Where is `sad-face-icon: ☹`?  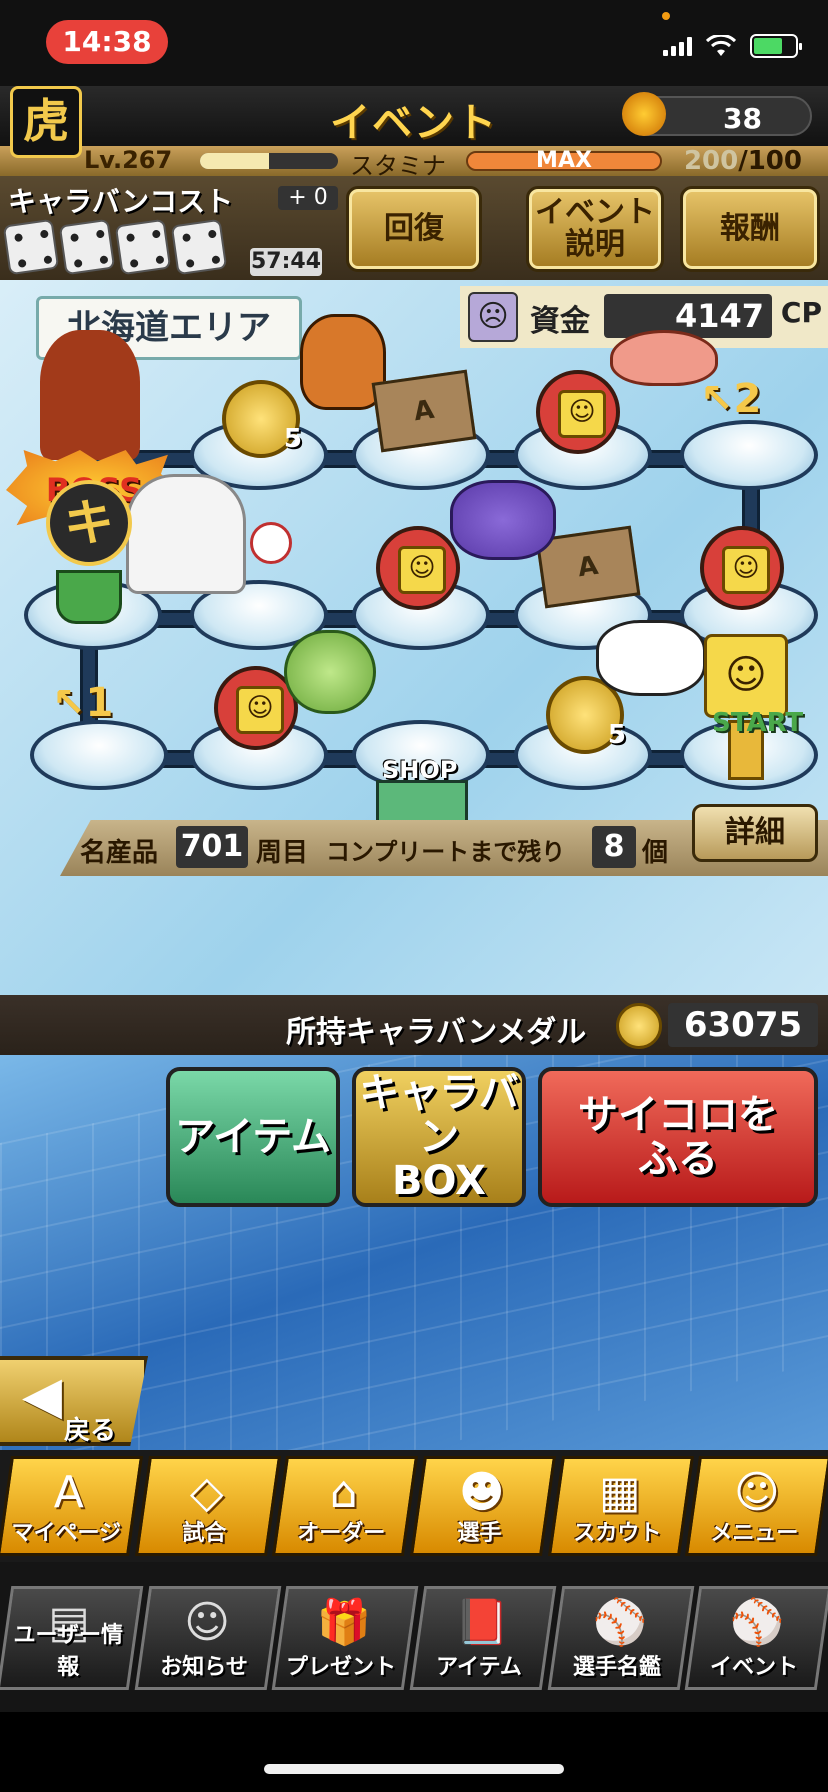 sad-face-icon: ☹ is located at coordinates (493, 317).